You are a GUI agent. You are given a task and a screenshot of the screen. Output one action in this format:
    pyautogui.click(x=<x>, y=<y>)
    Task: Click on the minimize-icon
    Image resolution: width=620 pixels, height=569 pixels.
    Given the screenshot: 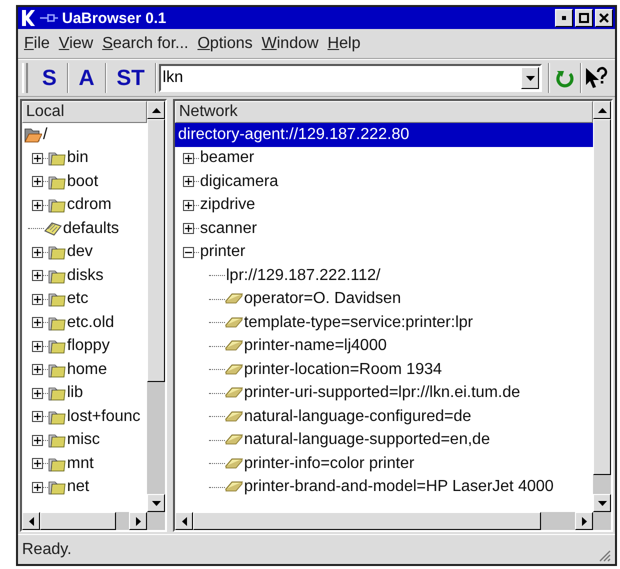 What is the action you would take?
    pyautogui.click(x=564, y=18)
    